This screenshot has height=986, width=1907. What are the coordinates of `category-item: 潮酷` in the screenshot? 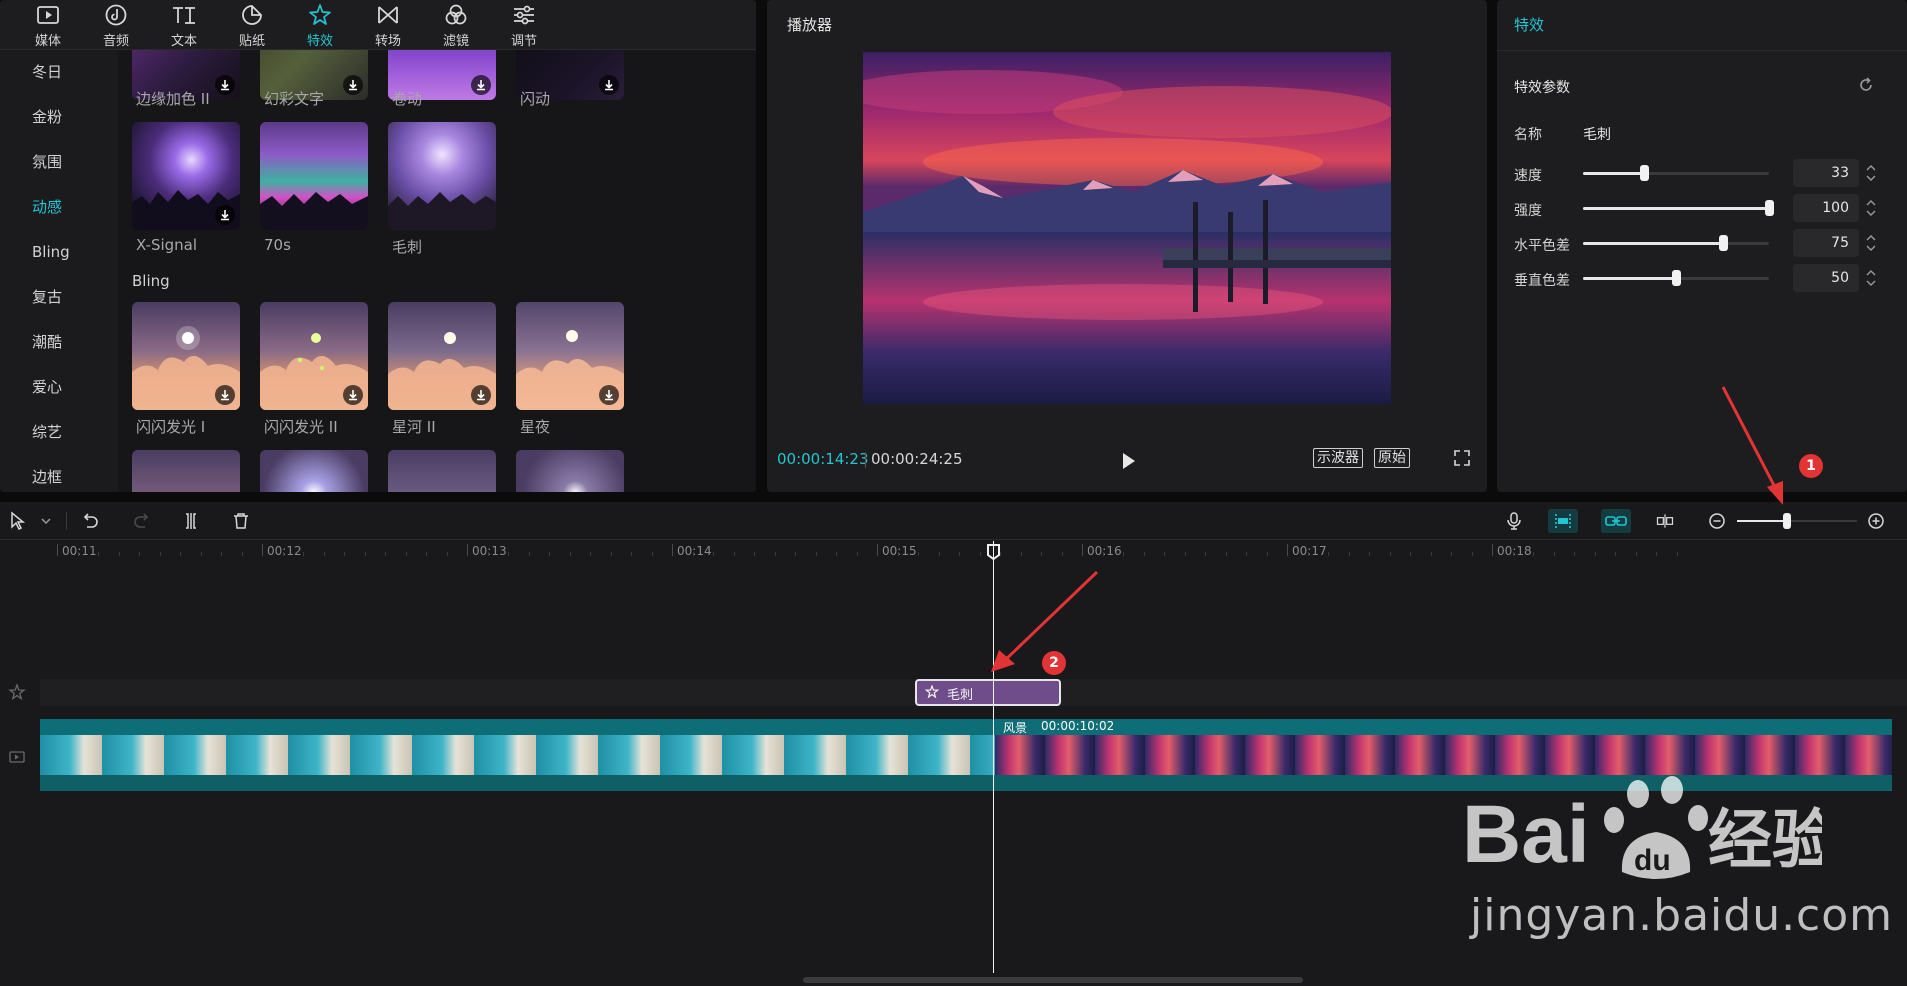 It's located at (59, 342).